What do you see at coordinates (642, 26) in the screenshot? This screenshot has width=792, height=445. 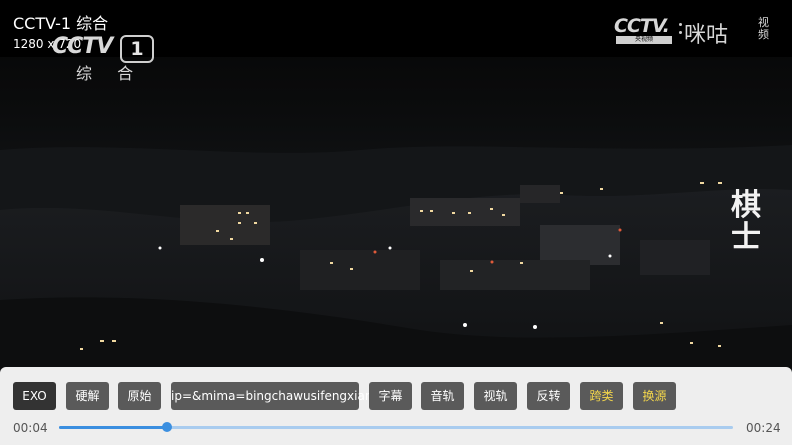 I see `cctv-brand-text: CCTV.` at bounding box center [642, 26].